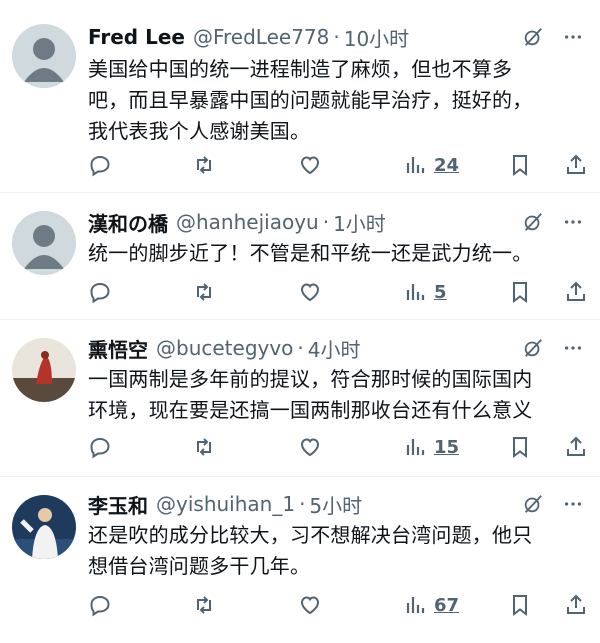  What do you see at coordinates (431, 165) in the screenshot?
I see `views-button: 24` at bounding box center [431, 165].